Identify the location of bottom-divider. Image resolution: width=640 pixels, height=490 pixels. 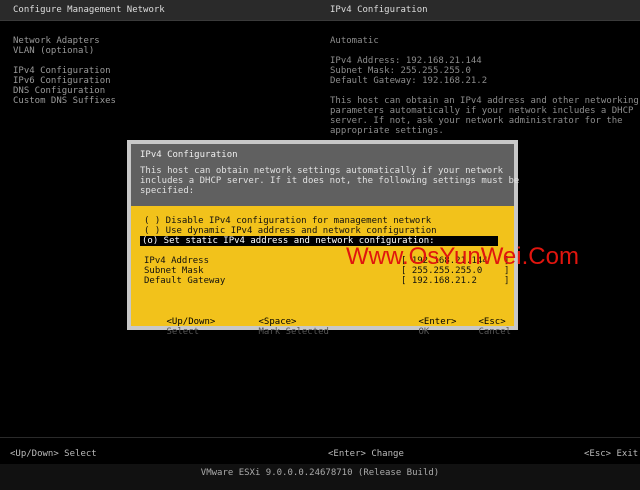
(320, 437).